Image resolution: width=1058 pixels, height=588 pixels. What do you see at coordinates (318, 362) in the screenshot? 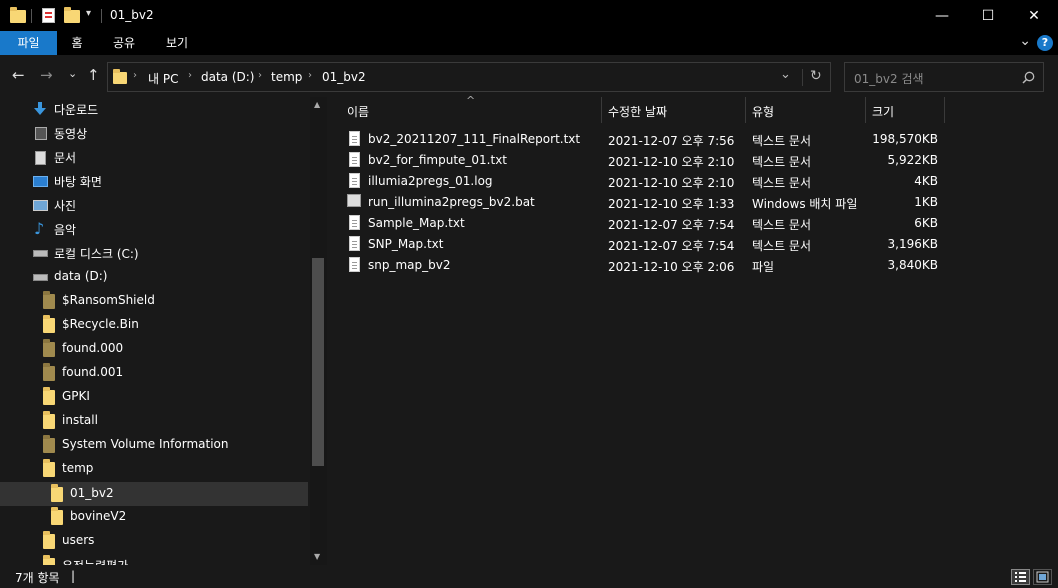
I see `scrollbar-thumb` at bounding box center [318, 362].